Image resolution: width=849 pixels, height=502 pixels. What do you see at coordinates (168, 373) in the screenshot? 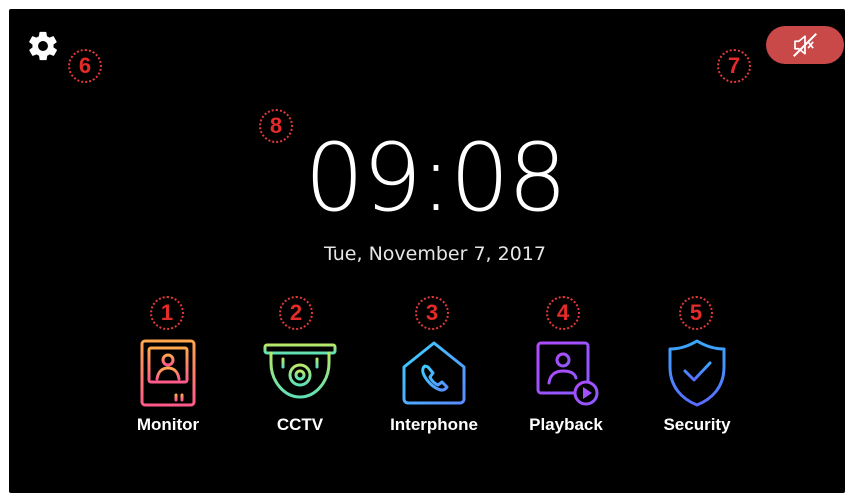
I see `monitor-icon` at bounding box center [168, 373].